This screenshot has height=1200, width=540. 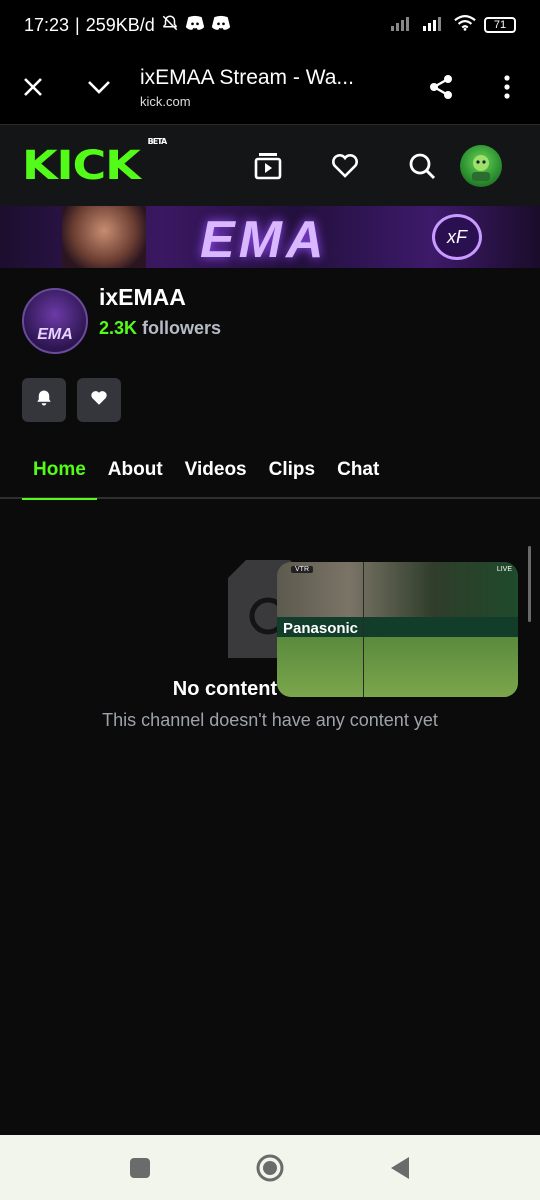 What do you see at coordinates (302, 569) in the screenshot?
I see `pip-vtr-label: VTR` at bounding box center [302, 569].